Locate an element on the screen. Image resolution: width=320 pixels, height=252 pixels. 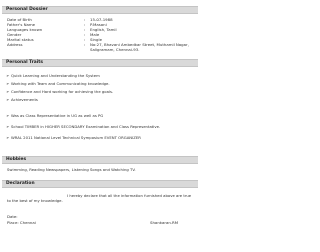
personal-dossier-header: Personal Dossier is located at coordinates (100, 10).